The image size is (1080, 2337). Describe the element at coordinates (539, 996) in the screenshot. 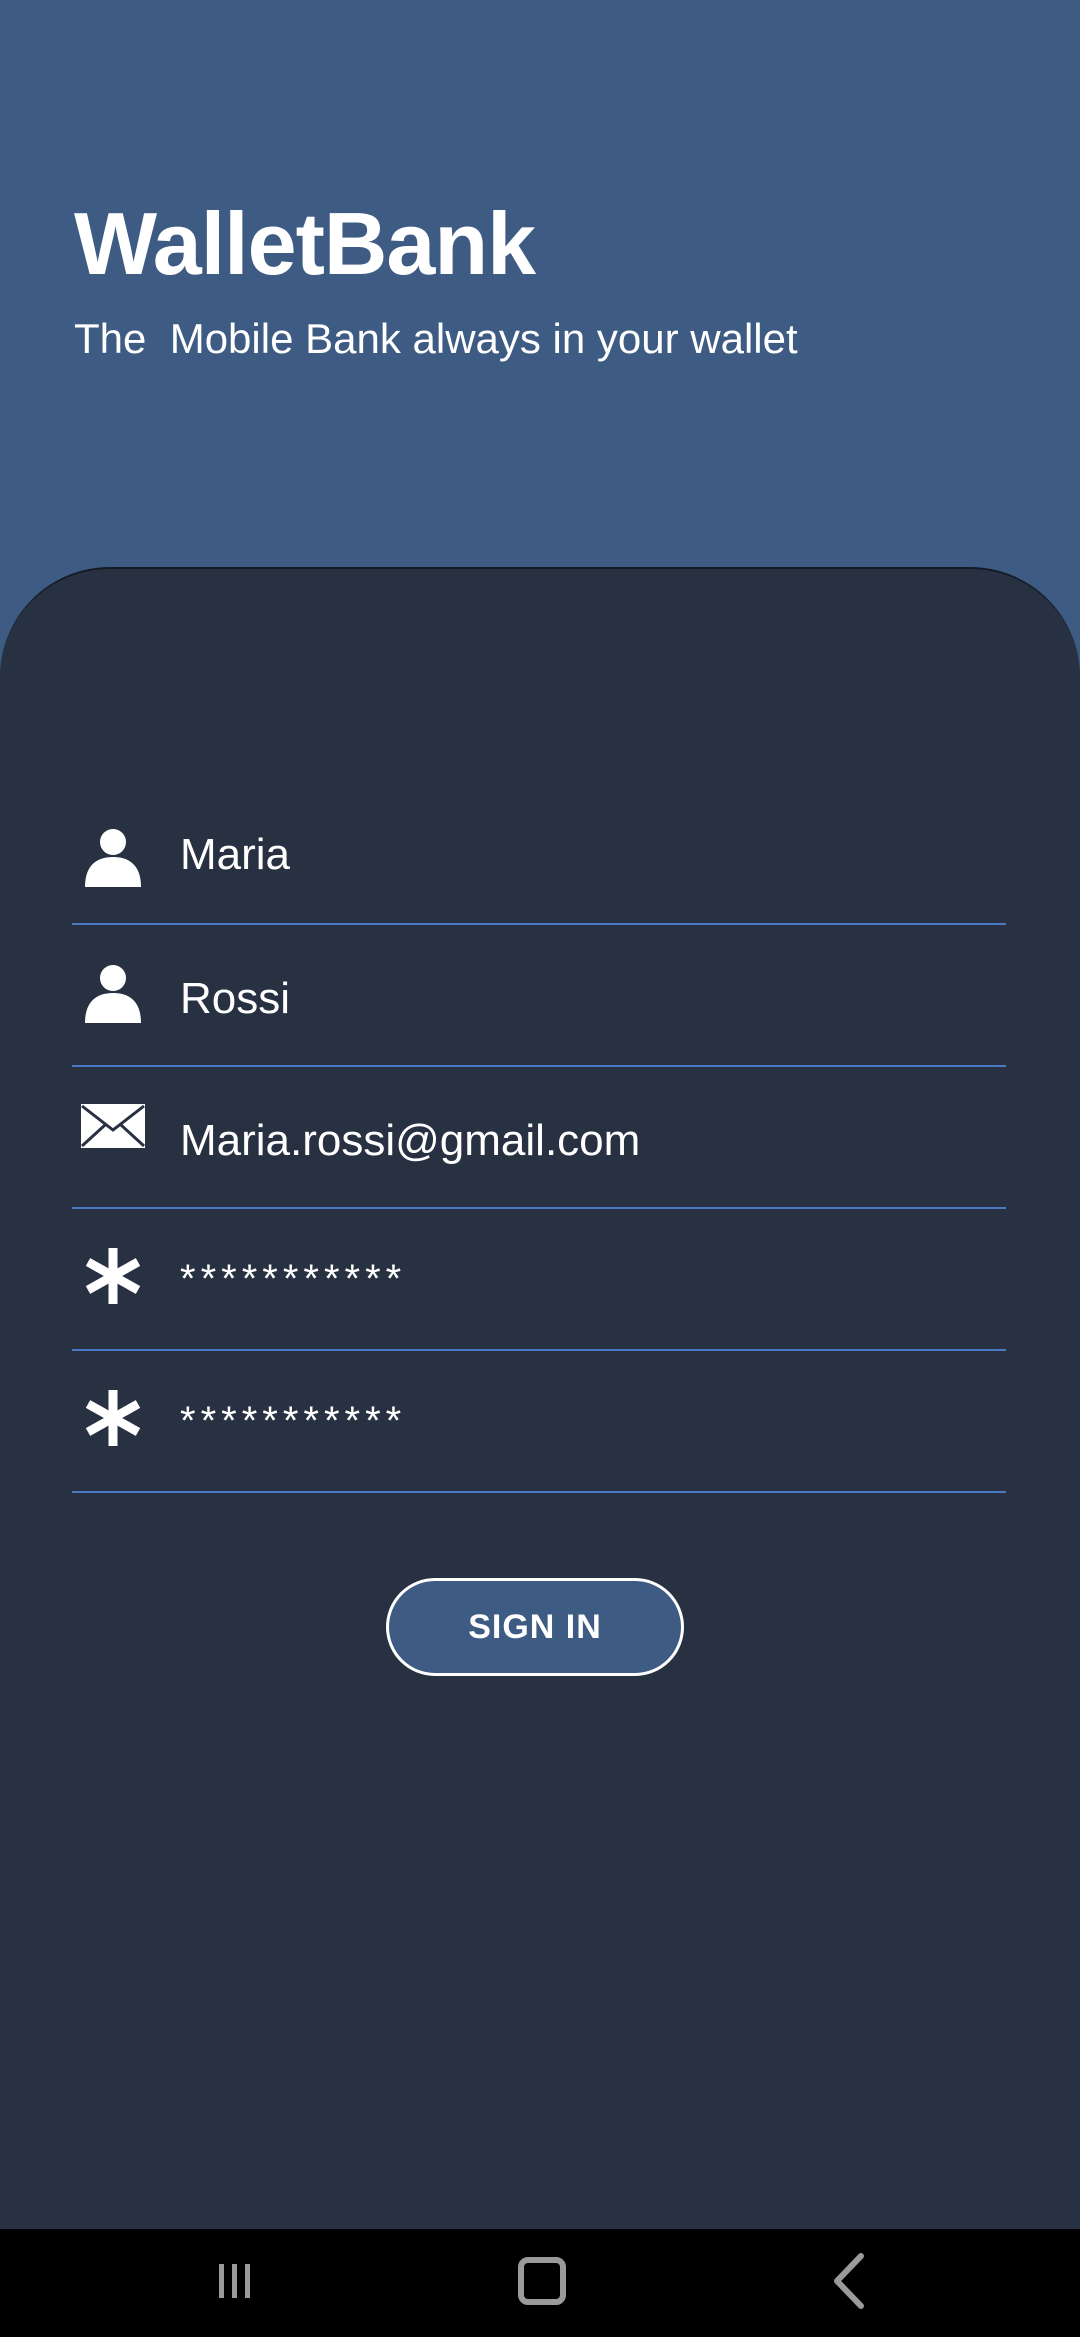

I see `last-name-field: Rossi` at that location.